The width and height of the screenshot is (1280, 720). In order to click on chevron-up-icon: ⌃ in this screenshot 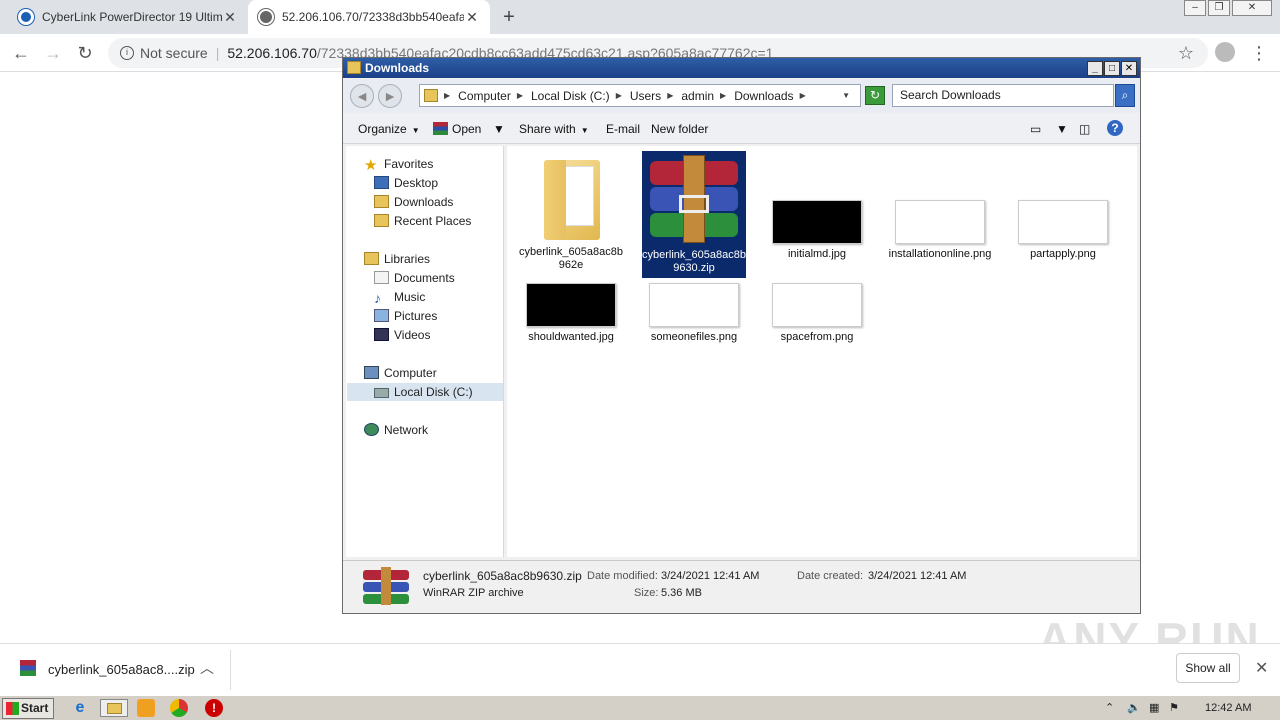, I will do `click(1109, 708)`.